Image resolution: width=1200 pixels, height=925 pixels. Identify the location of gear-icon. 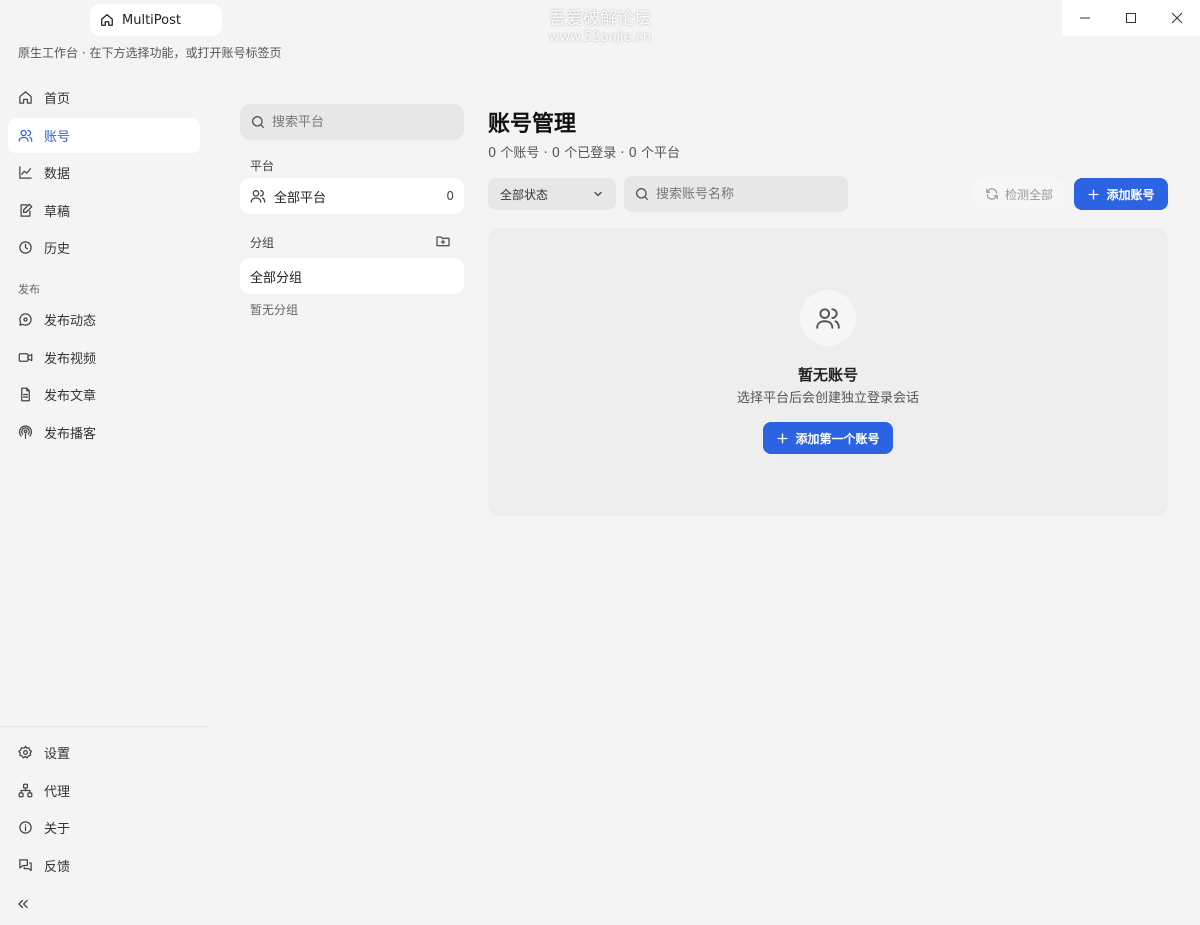
(25, 752).